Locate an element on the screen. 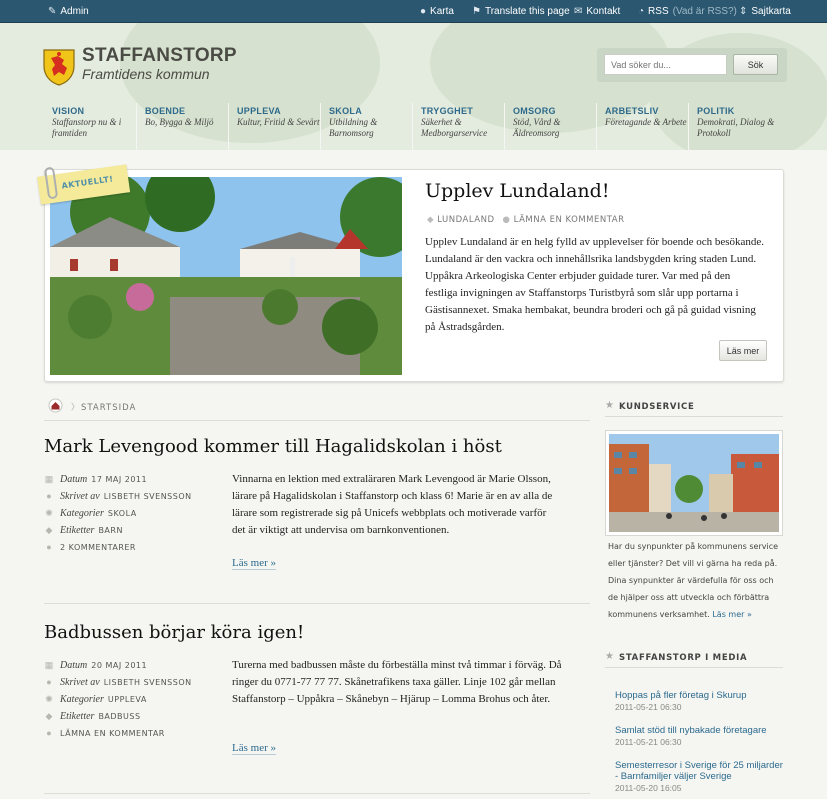 The image size is (827, 799). category-link: UPPLEVA is located at coordinates (127, 699).